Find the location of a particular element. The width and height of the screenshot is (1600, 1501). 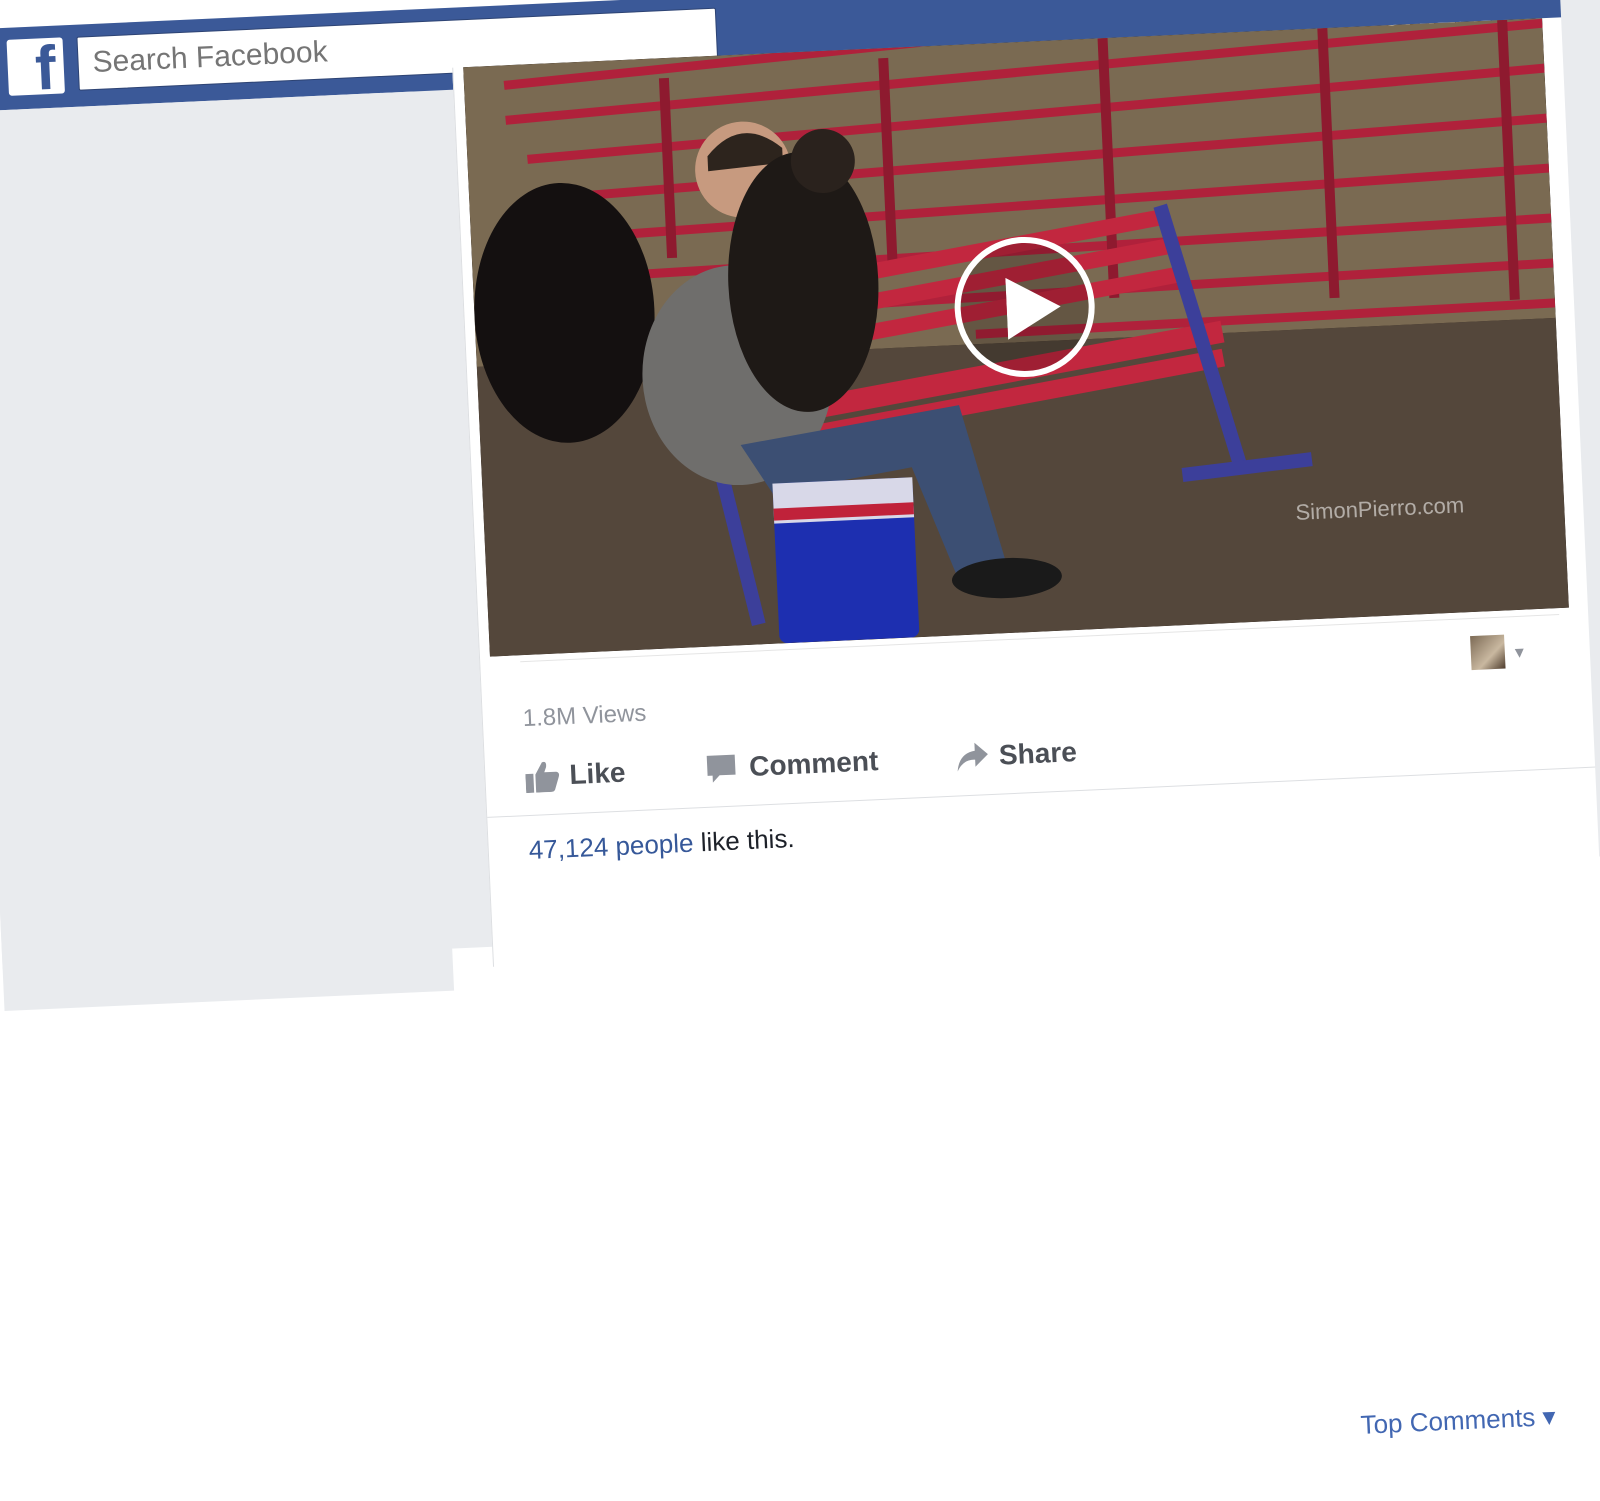

likes-count-link: 47,124 people is located at coordinates (611, 846).